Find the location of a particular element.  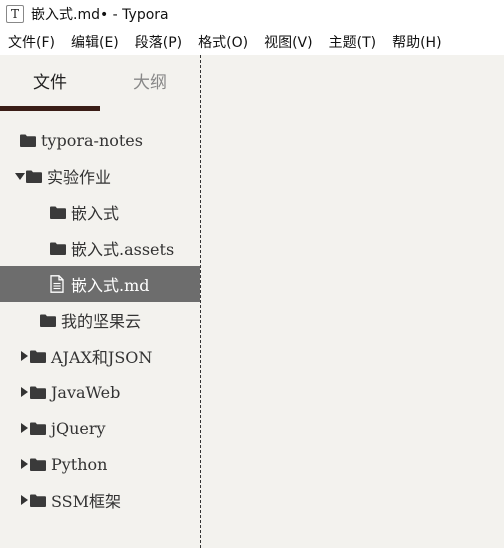

menu-help: 帮助(H) is located at coordinates (416, 42).